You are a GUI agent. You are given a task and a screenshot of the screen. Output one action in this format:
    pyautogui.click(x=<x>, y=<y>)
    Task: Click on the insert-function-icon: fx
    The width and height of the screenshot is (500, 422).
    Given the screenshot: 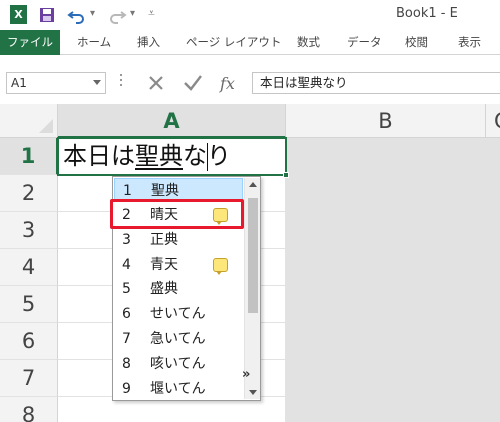 What is the action you would take?
    pyautogui.click(x=229, y=83)
    